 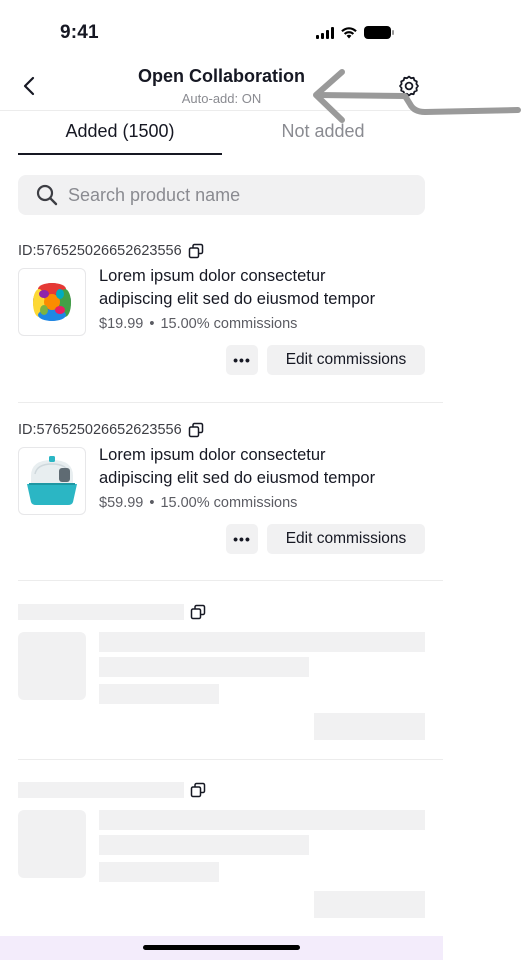 I want to click on search-bar, so click(x=221, y=195).